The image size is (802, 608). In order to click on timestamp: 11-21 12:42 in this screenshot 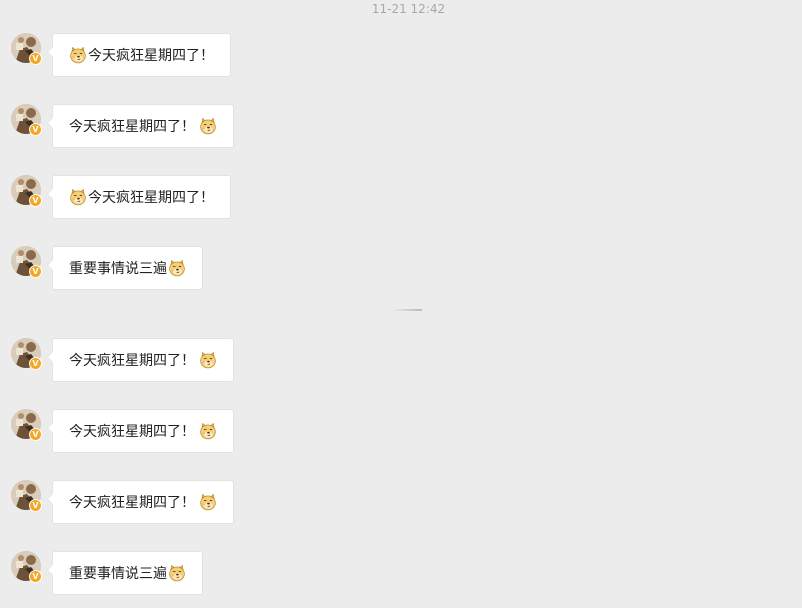, I will do `click(408, 9)`.